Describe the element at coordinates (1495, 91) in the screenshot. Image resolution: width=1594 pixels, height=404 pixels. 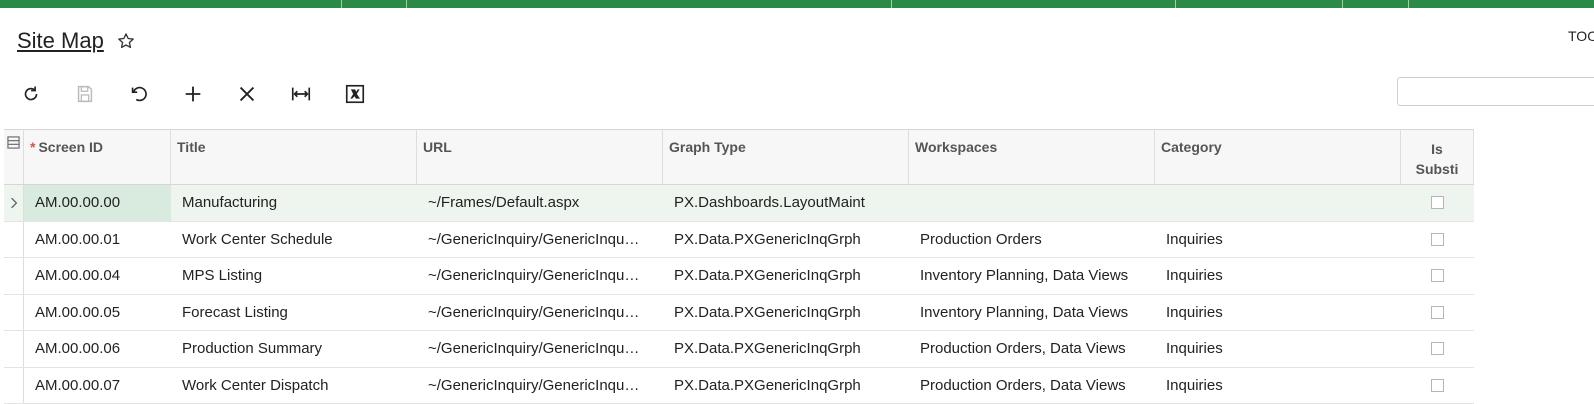
I see `search-input` at that location.